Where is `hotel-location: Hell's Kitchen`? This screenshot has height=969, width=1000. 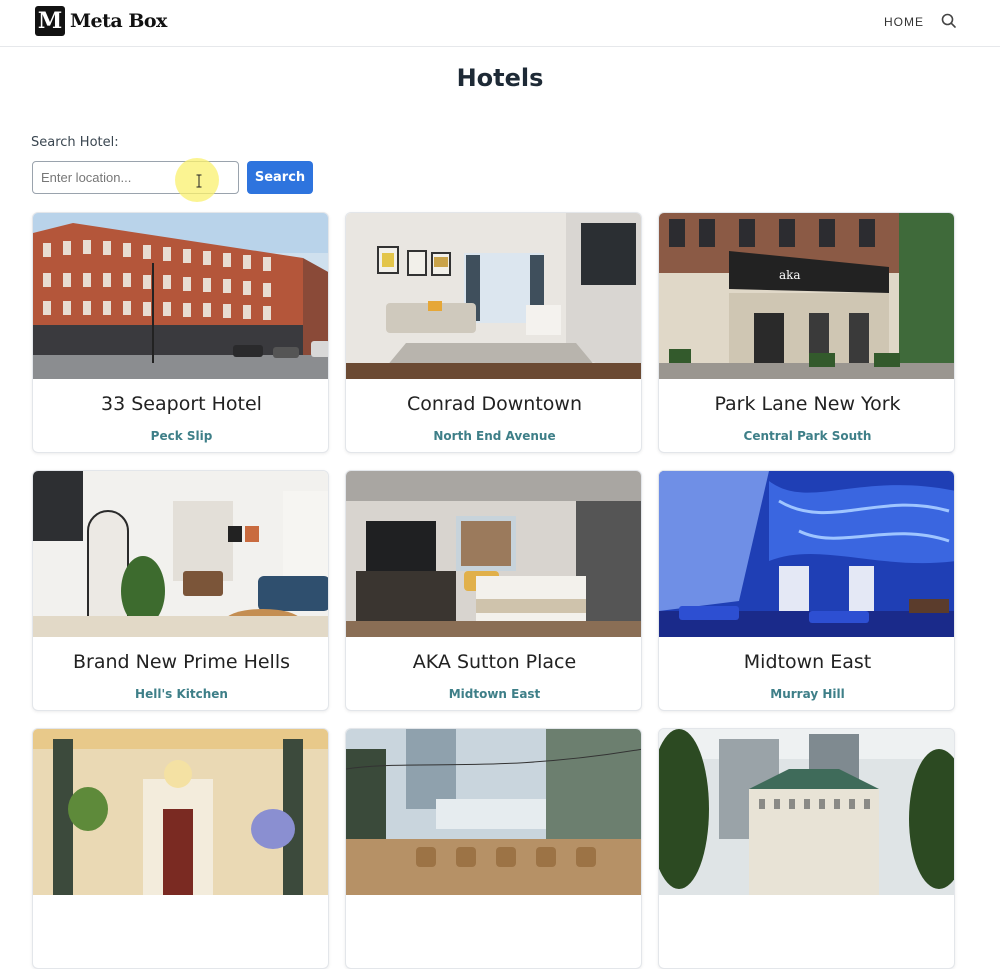 hotel-location: Hell's Kitchen is located at coordinates (180, 694).